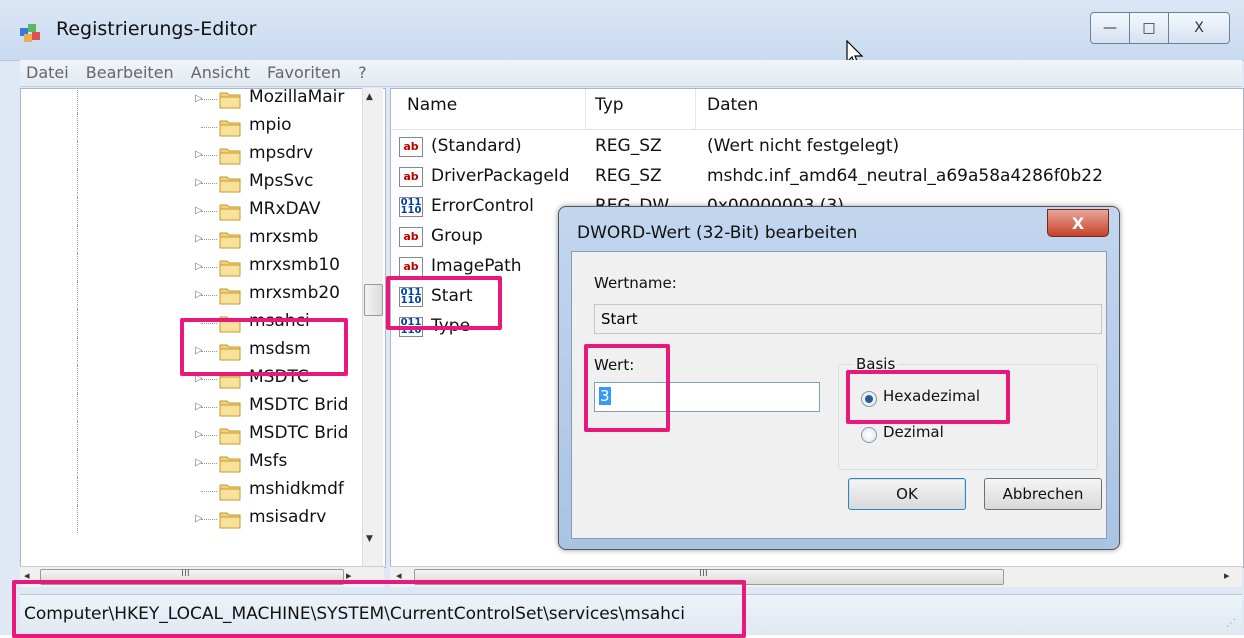 The image size is (1244, 638). Describe the element at coordinates (191, 267) in the screenshot. I see `tree-item: ▷ mrxsmb10` at that location.